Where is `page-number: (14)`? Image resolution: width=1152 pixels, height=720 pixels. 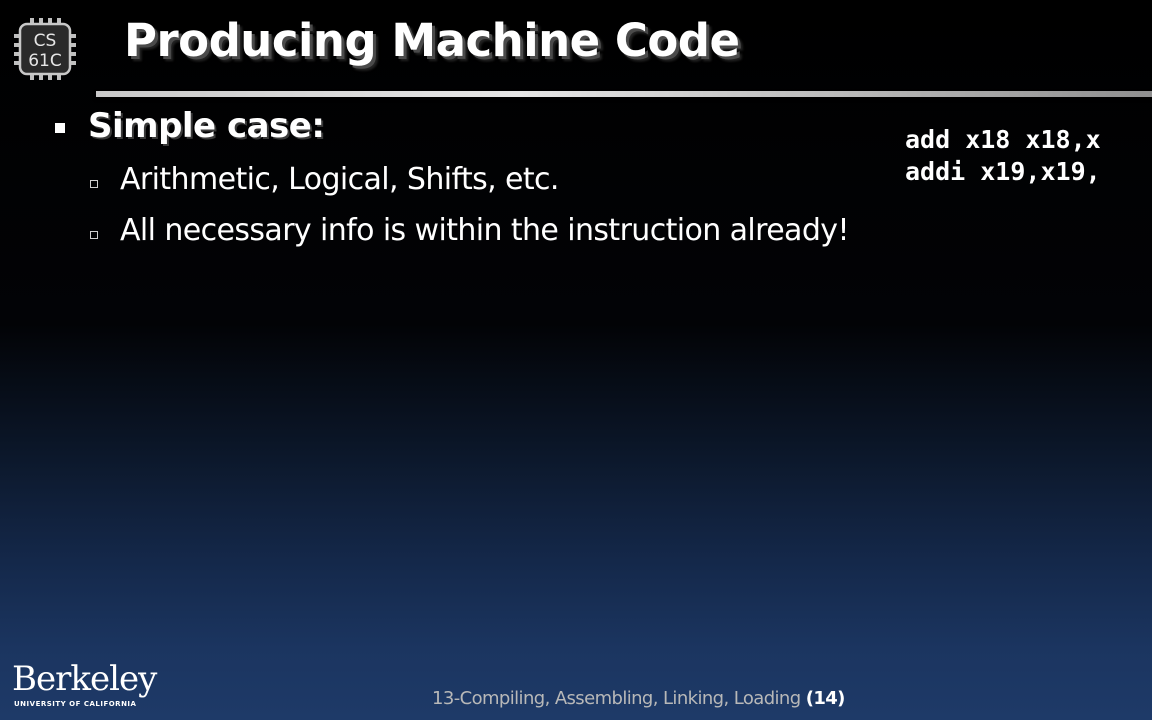
page-number: (14) is located at coordinates (825, 698).